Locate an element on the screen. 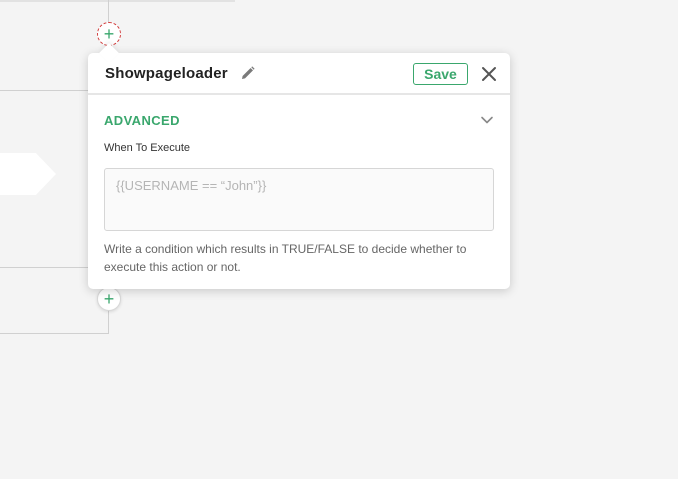  panel-header: Showpageloader Save is located at coordinates (299, 74).